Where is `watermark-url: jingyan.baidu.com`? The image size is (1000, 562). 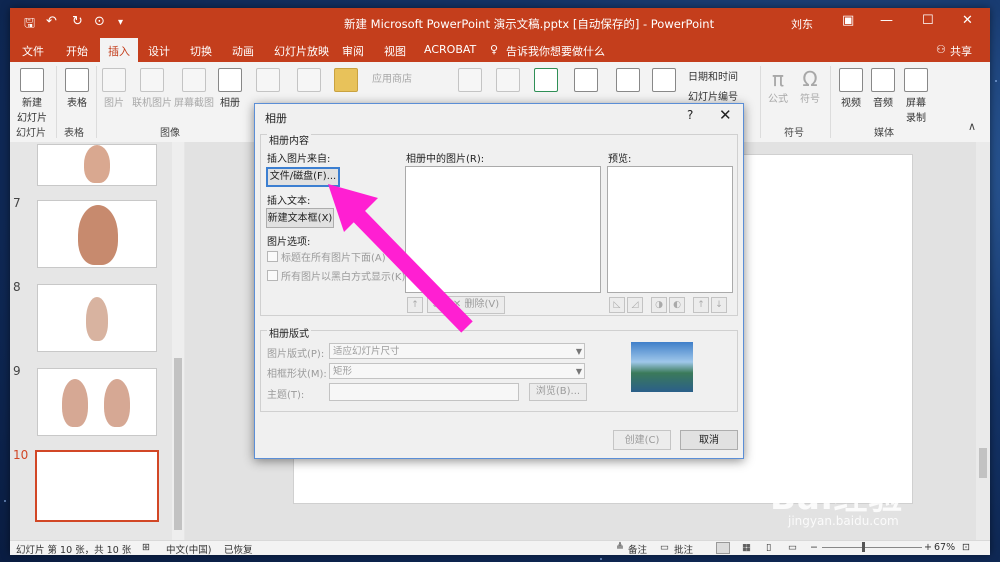 watermark-url: jingyan.baidu.com is located at coordinates (843, 521).